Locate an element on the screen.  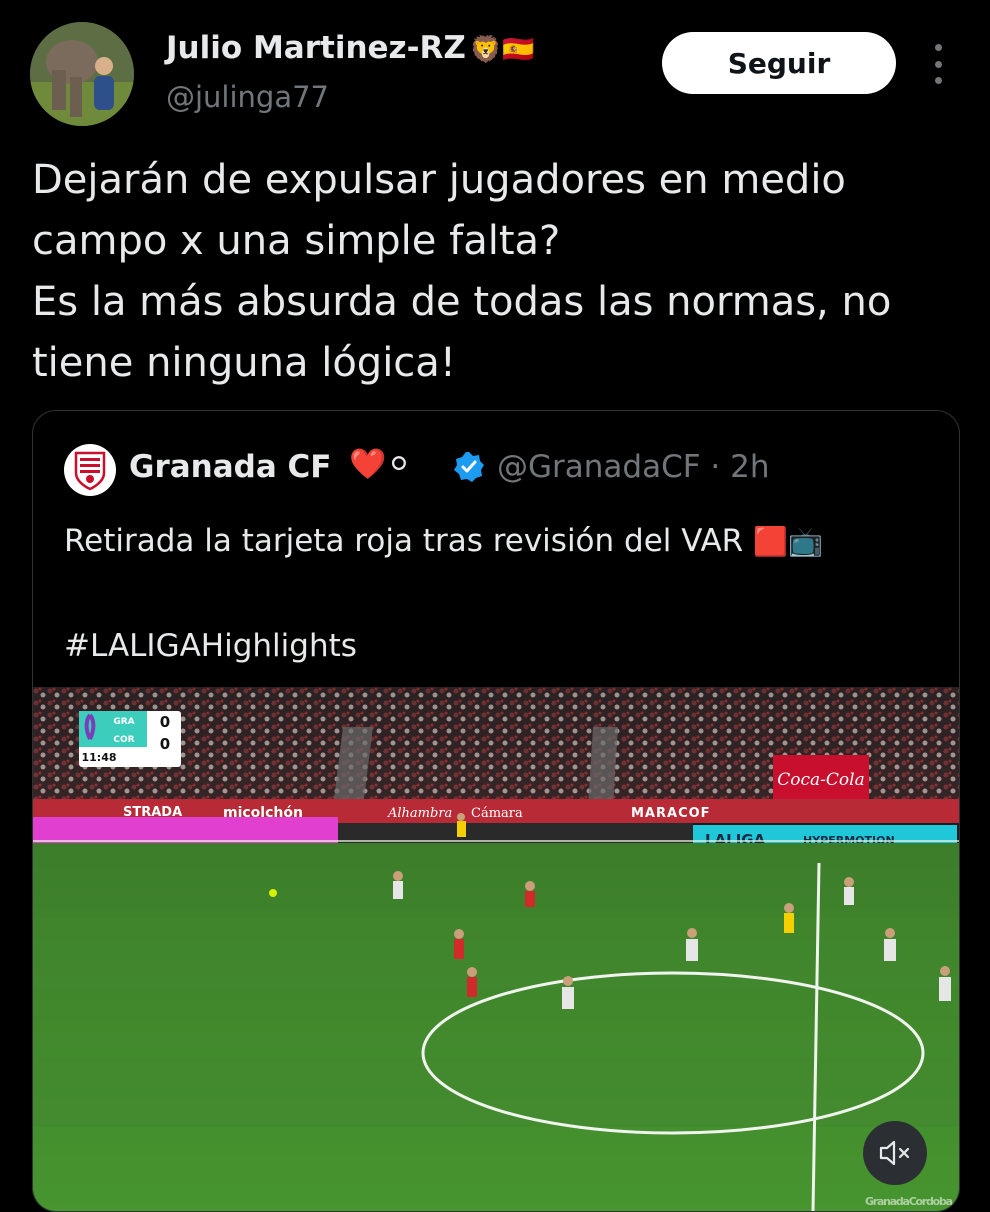
scoreboard-clock: 11:48 is located at coordinates (98, 757).